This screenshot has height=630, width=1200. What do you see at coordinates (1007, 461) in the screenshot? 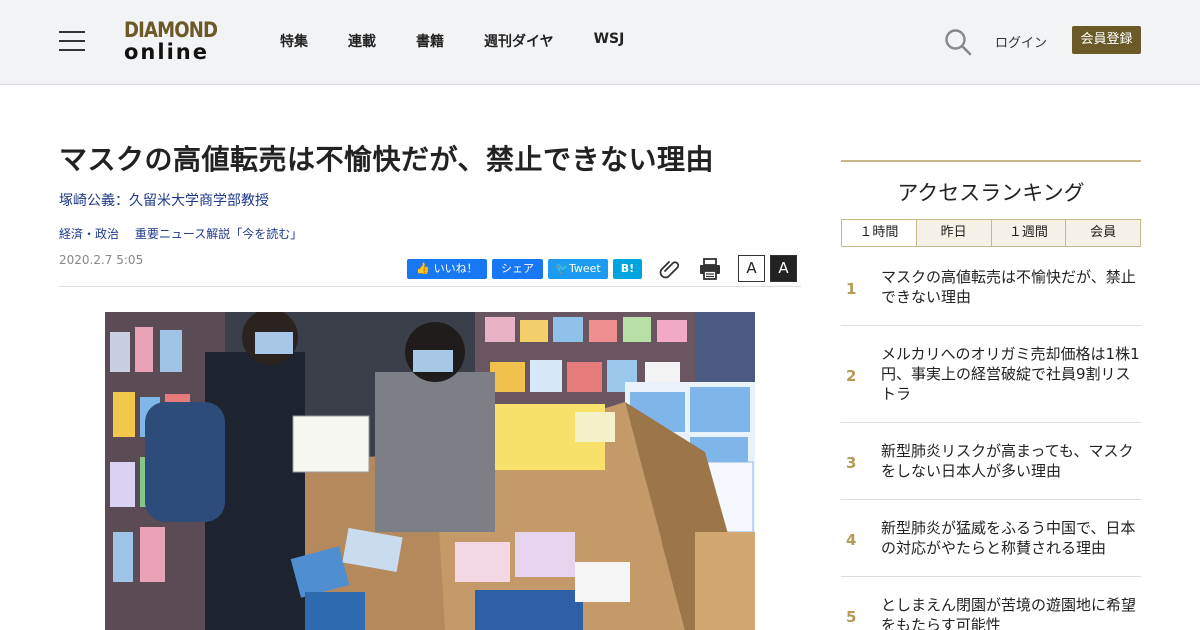
I see `rank-title: 新型肺炎リスクが高まっても、マスクをしない日本人が多い理由` at bounding box center [1007, 461].